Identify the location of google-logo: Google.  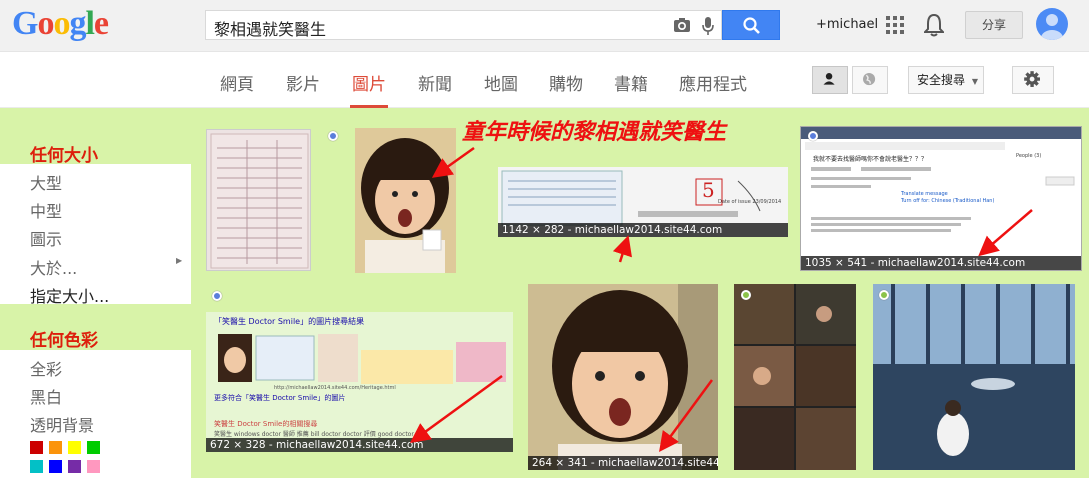
(60, 24).